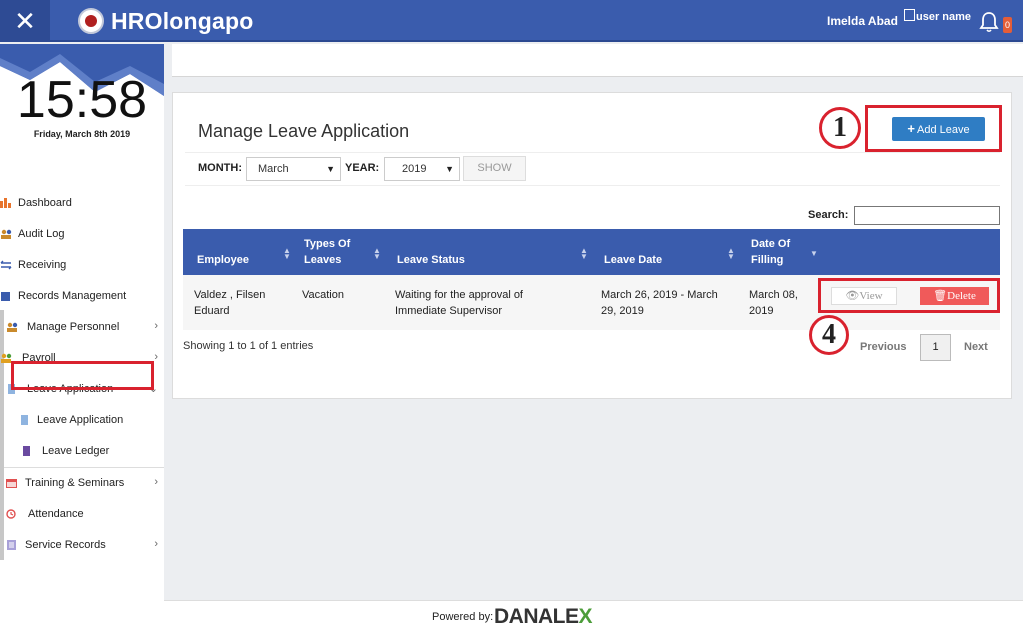 This screenshot has width=1023, height=637. I want to click on trash-icon: 🗑, so click(940, 296).